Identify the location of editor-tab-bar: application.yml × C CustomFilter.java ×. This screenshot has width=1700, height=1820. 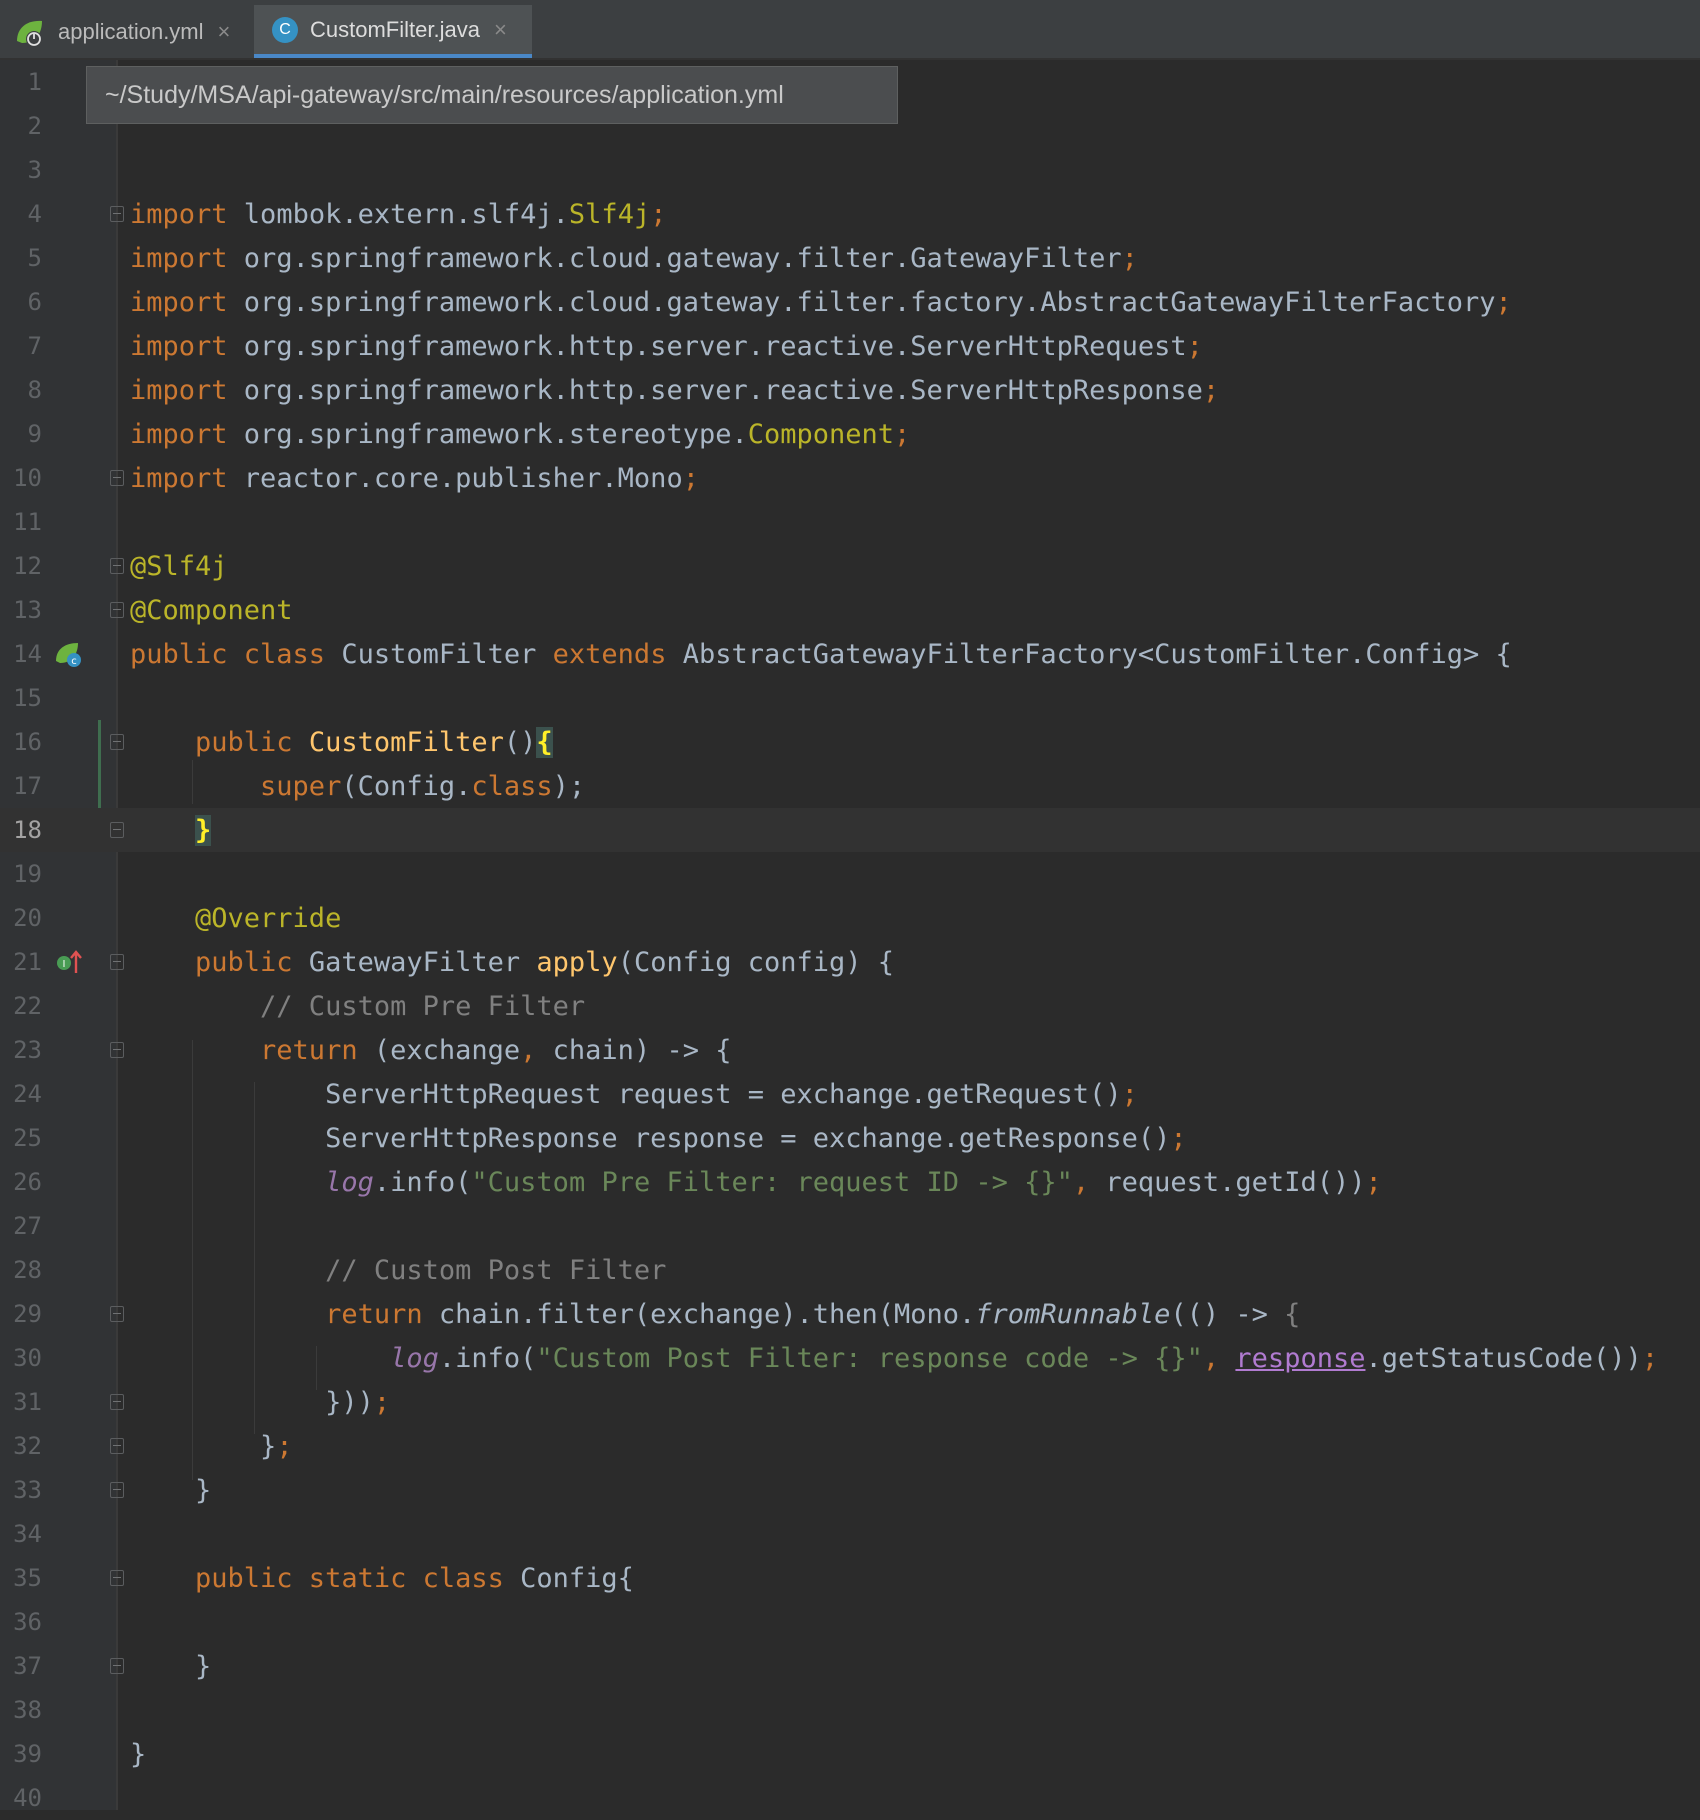
(850, 30).